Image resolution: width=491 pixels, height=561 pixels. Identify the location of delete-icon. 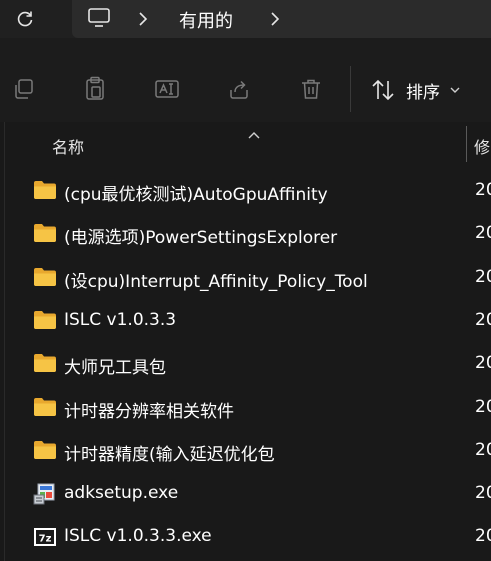
(311, 89).